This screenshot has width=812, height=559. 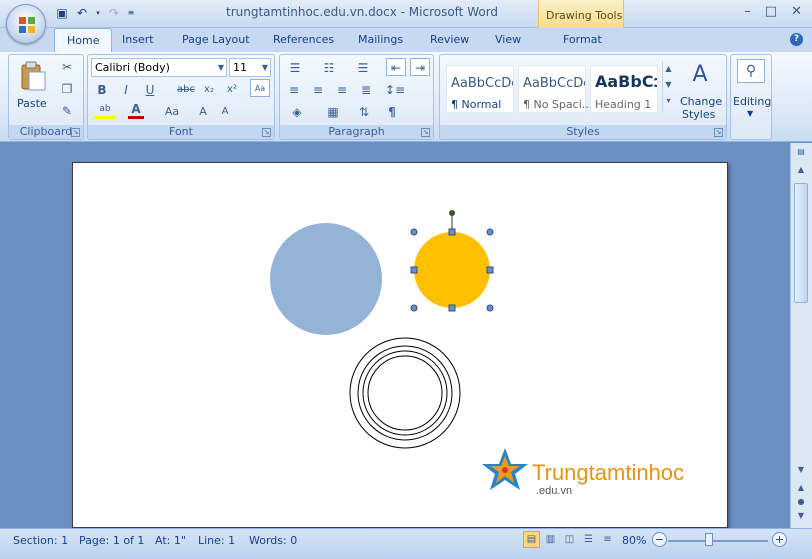 I want to click on status-section: Section: 1, so click(x=40, y=540).